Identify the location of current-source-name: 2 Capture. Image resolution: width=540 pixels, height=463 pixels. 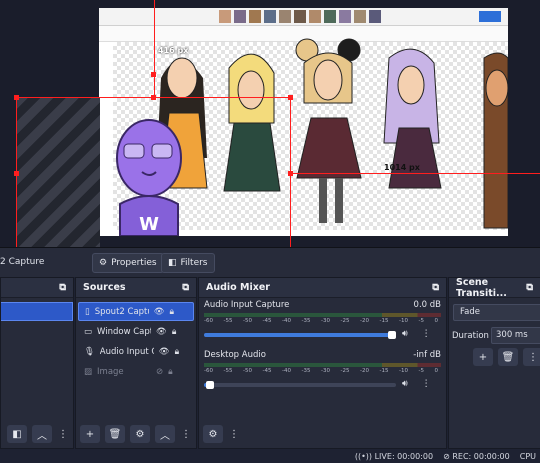
(22, 262).